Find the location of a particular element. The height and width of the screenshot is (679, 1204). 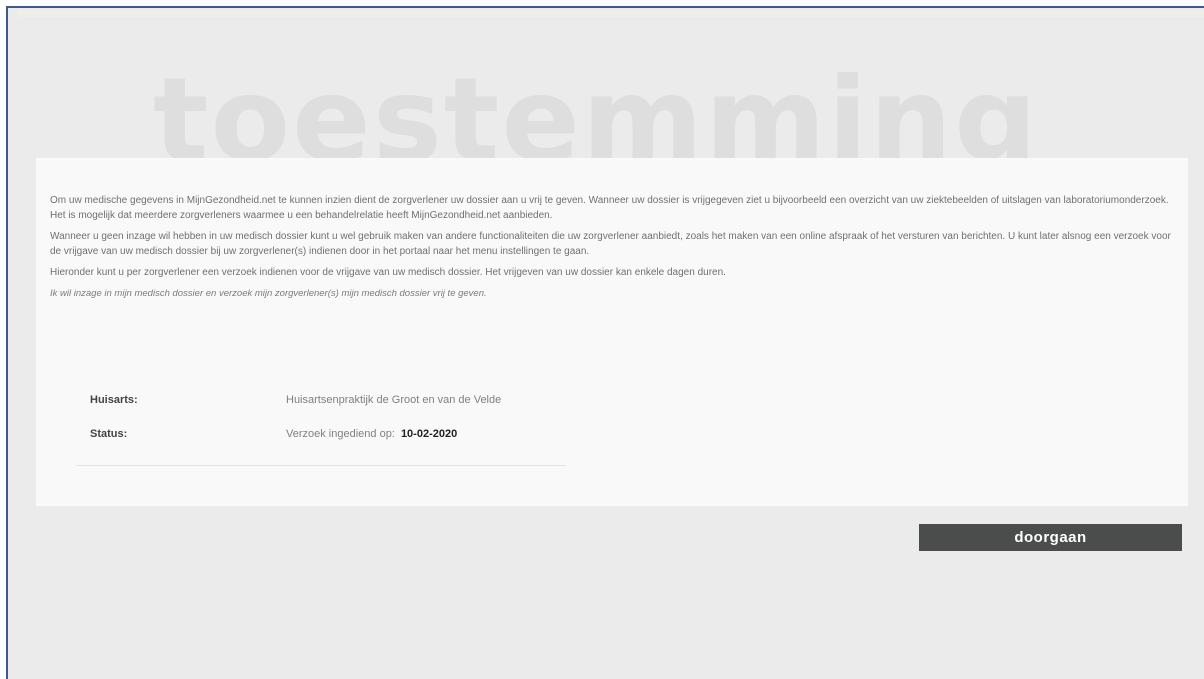

status-value: Verzoek ingediend op: 10-02-2020 is located at coordinates (371, 434).